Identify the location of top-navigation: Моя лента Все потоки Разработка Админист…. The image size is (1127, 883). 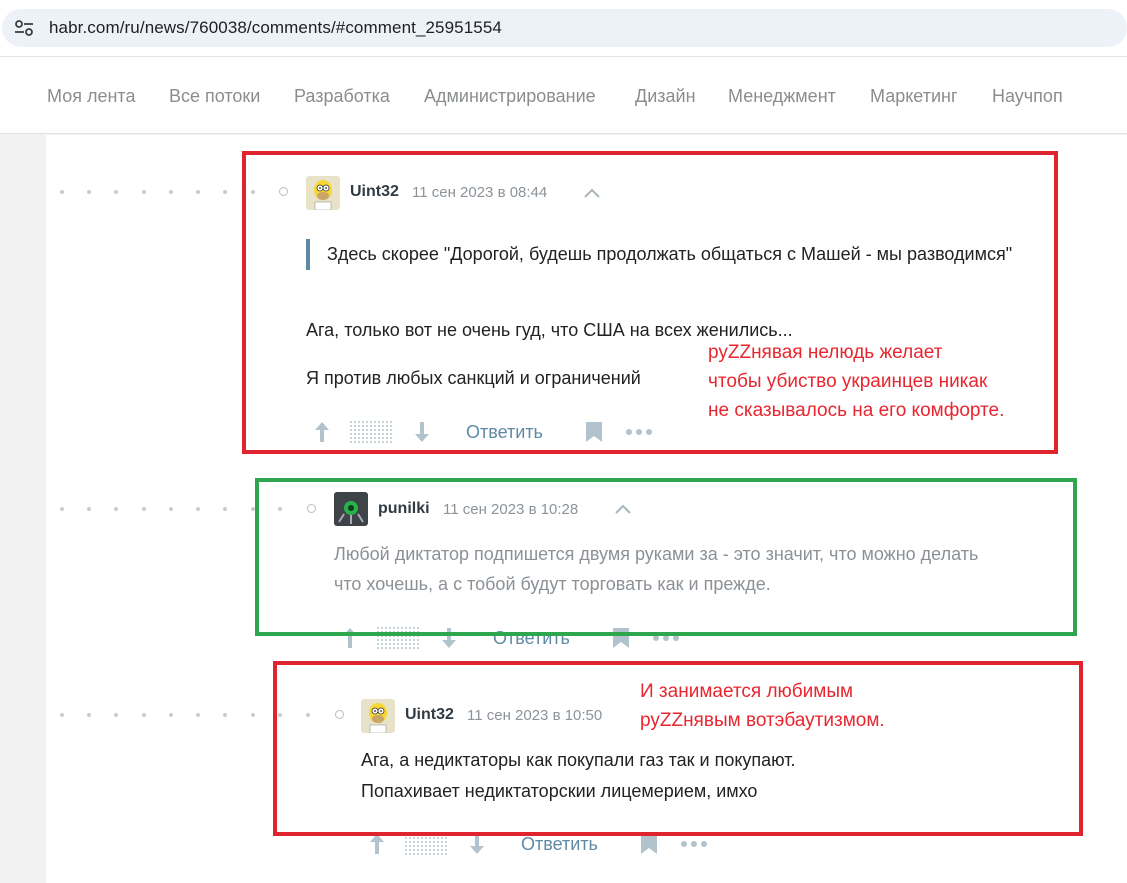
(563, 95).